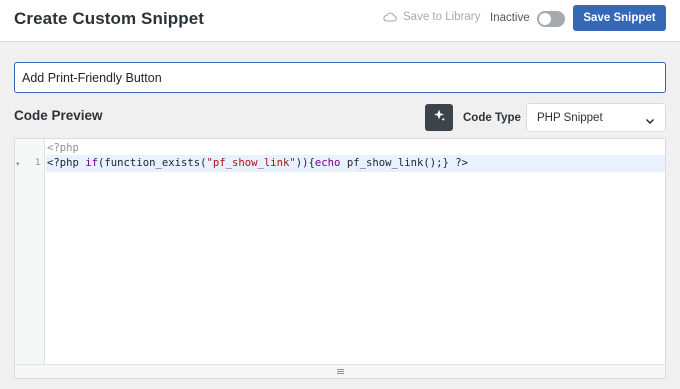  Describe the element at coordinates (92, 163) in the screenshot. I see `code-token-keyword: if` at that location.